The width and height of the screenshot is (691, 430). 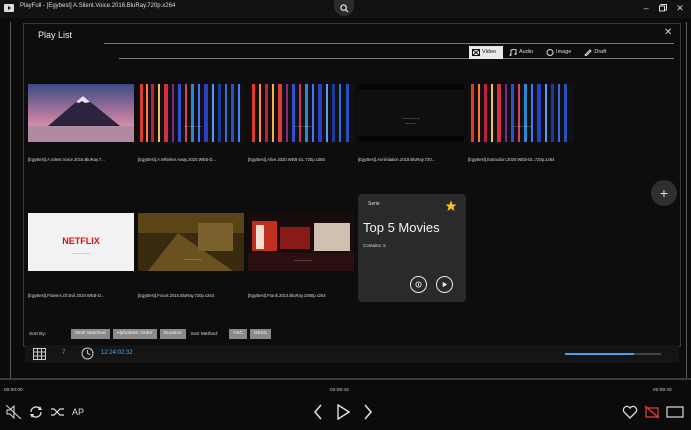 I want to click on tab-label: Video, so click(x=489, y=52).